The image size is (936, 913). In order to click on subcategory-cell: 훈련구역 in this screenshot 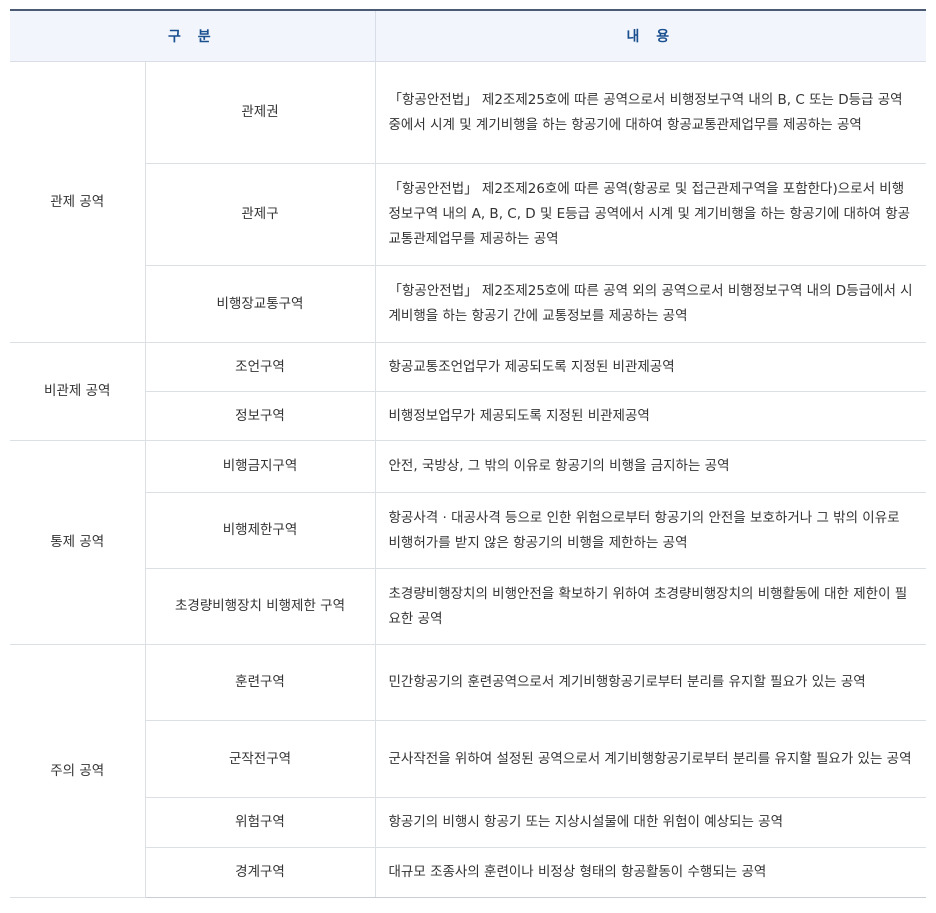, I will do `click(260, 682)`.